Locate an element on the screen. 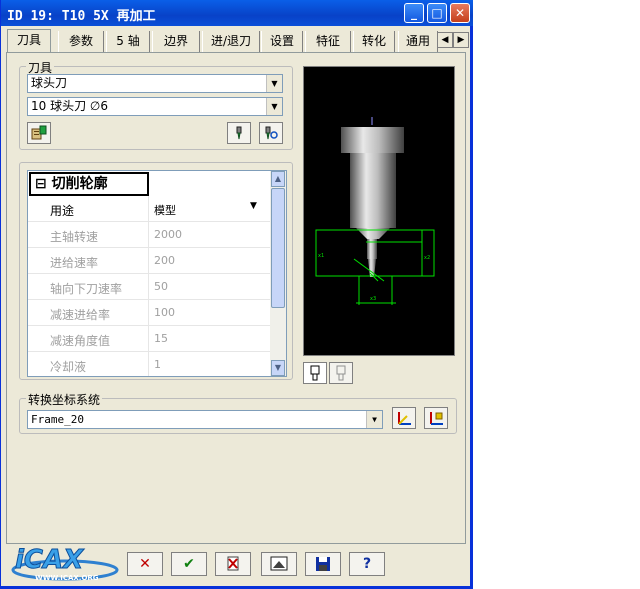 The width and height of the screenshot is (640, 589). tab-features: 特征 is located at coordinates (328, 41).